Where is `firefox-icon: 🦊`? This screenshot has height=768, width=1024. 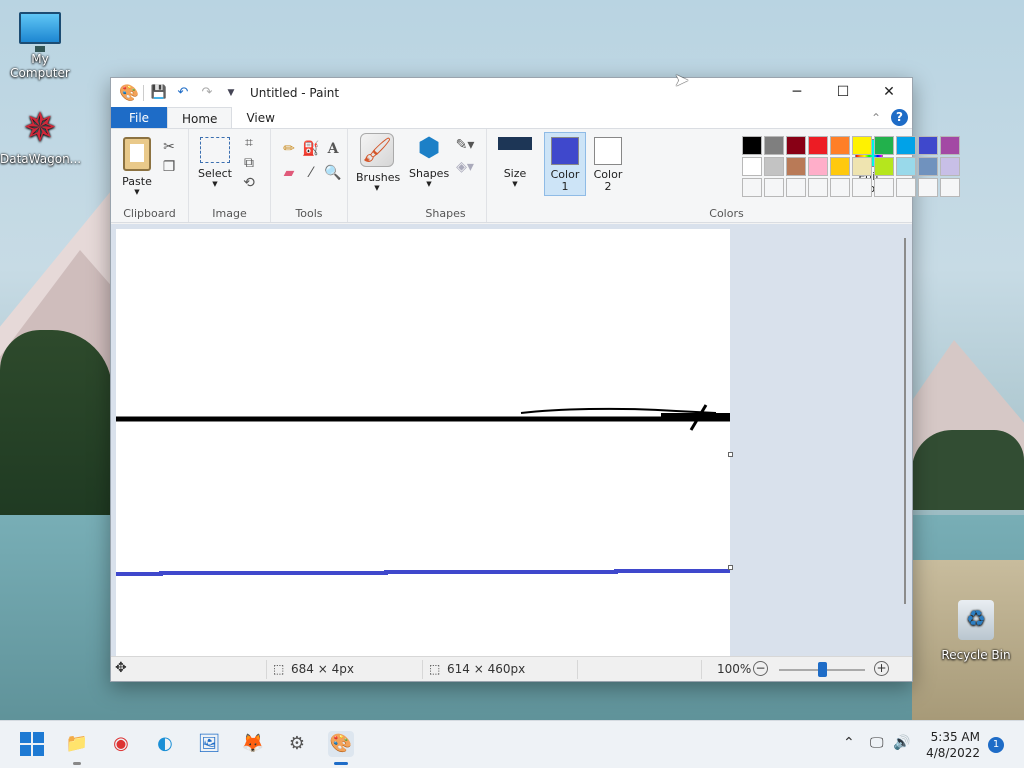 firefox-icon: 🦊 is located at coordinates (253, 744).